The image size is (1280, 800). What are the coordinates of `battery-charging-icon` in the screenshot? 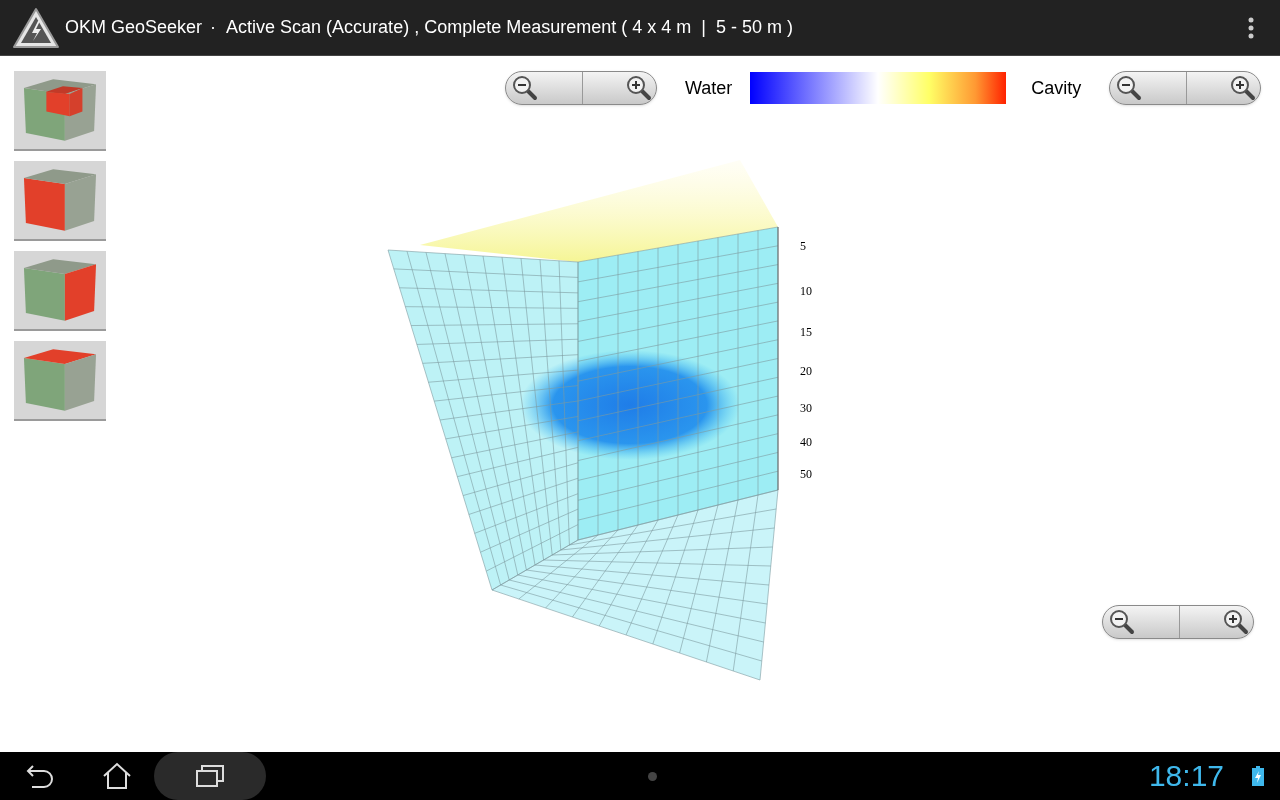 It's located at (1258, 776).